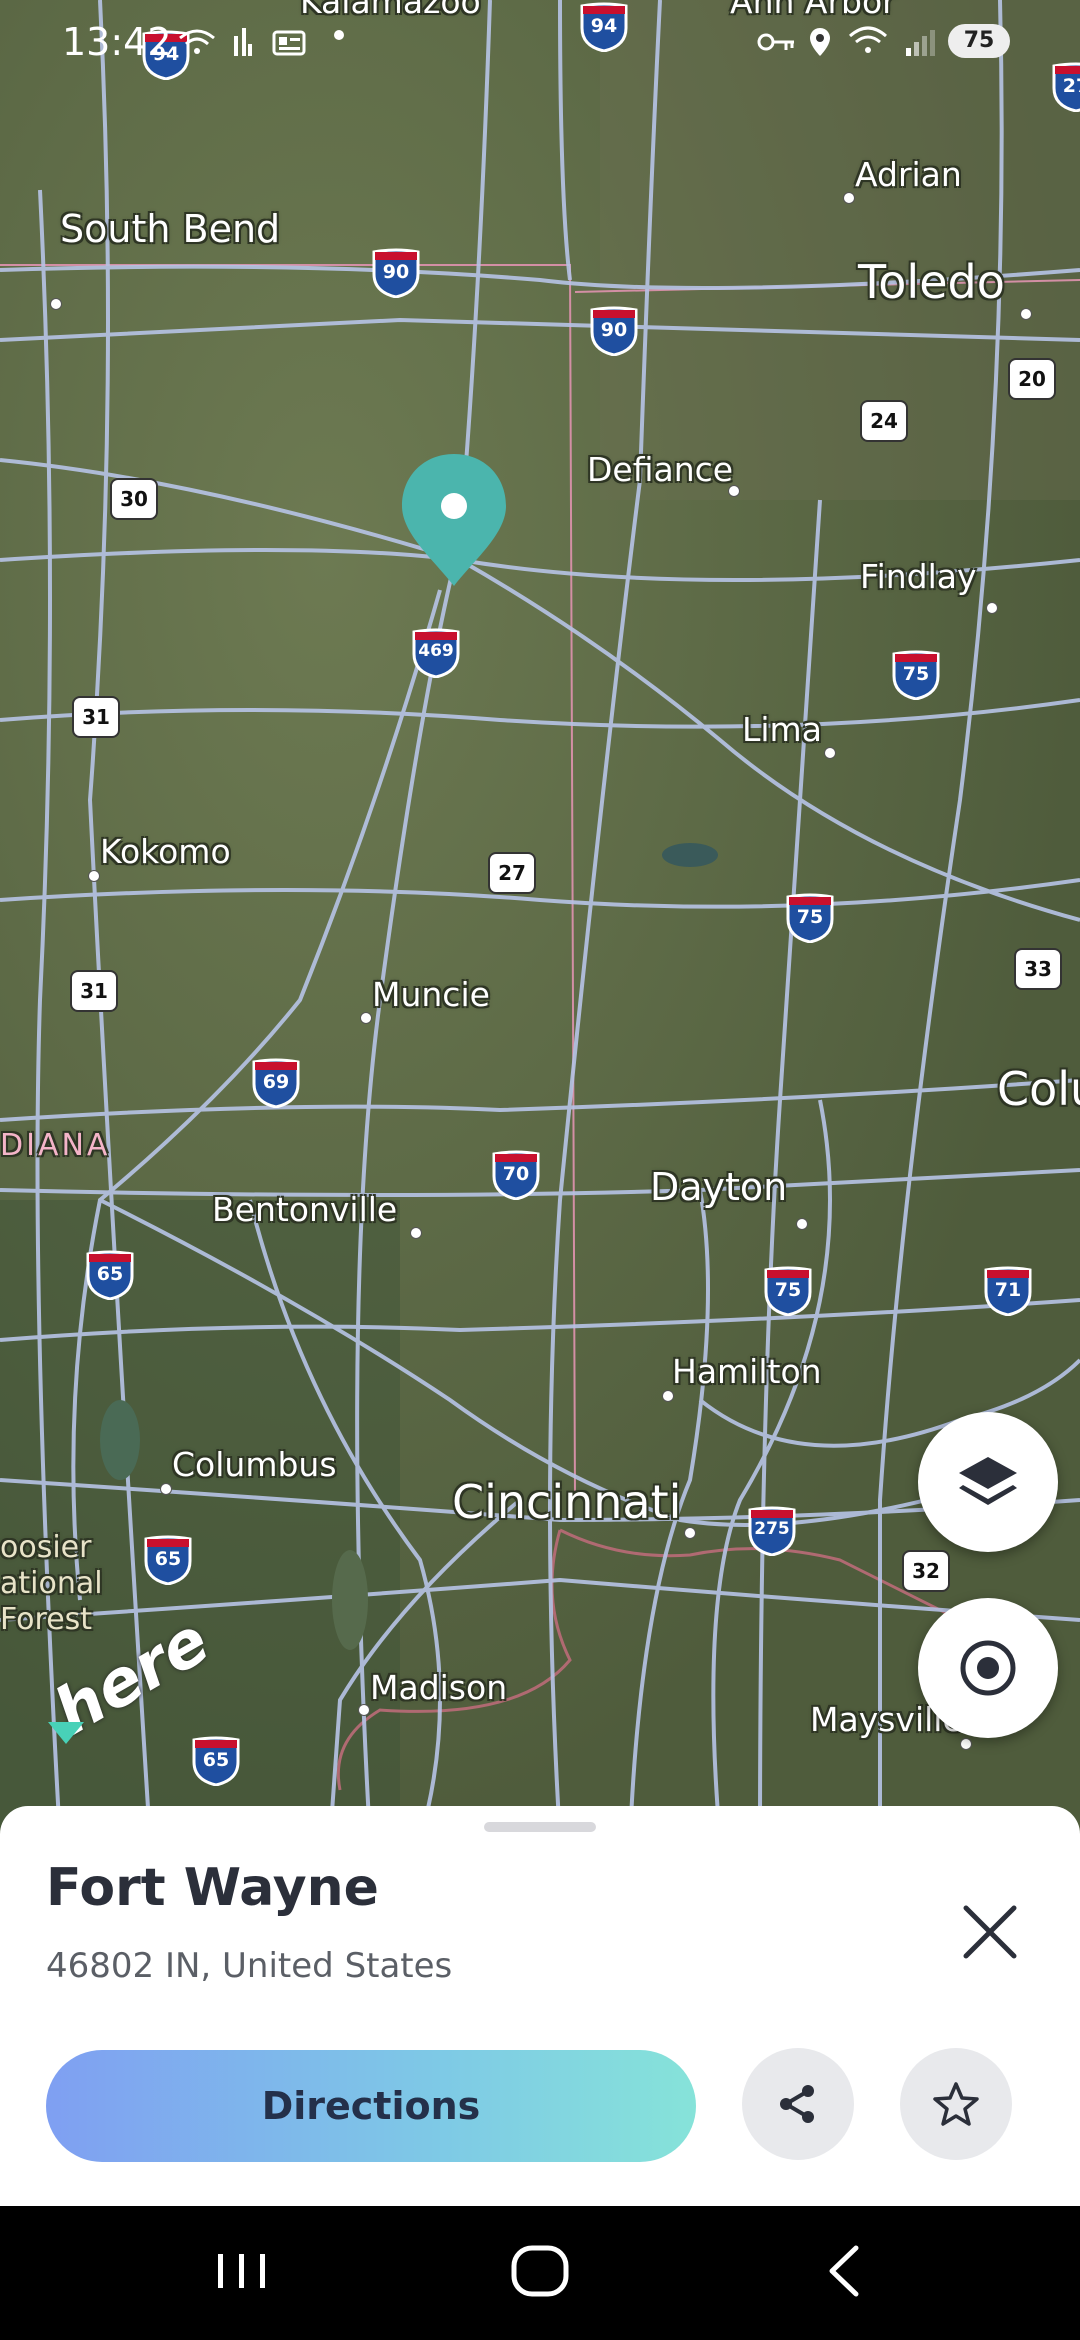  What do you see at coordinates (254, 1464) in the screenshot?
I see `city-label-columbus: Columbus` at bounding box center [254, 1464].